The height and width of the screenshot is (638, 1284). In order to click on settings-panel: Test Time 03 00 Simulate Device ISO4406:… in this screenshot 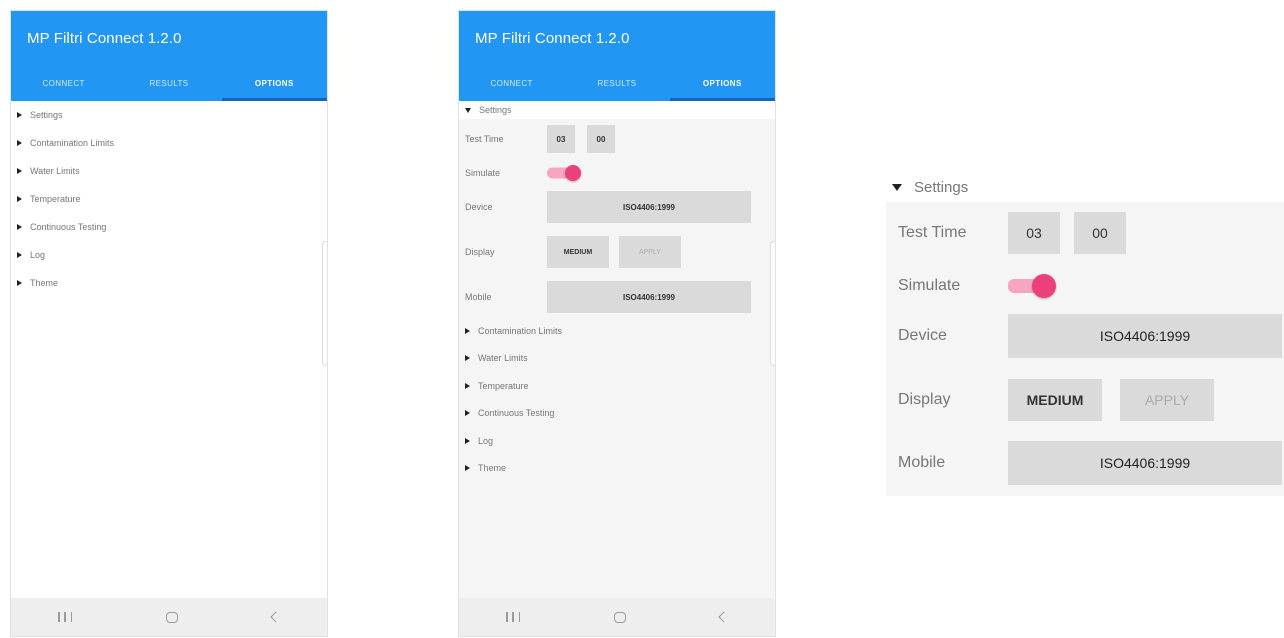, I will do `click(617, 218)`.